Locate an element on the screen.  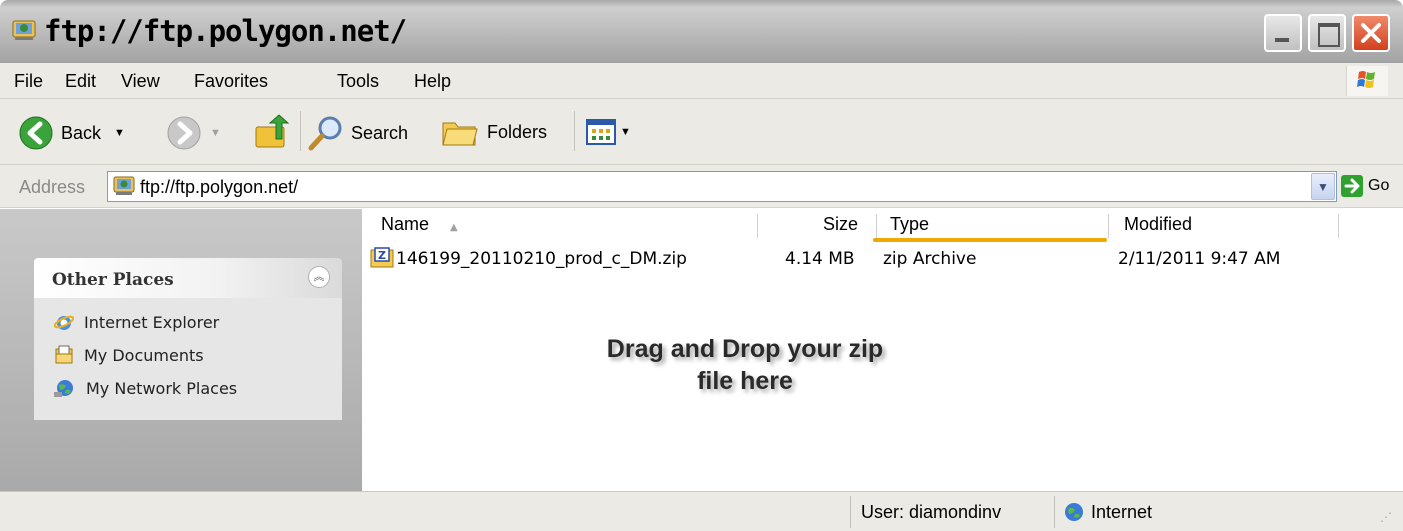
folders-label: Folders is located at coordinates (517, 131).